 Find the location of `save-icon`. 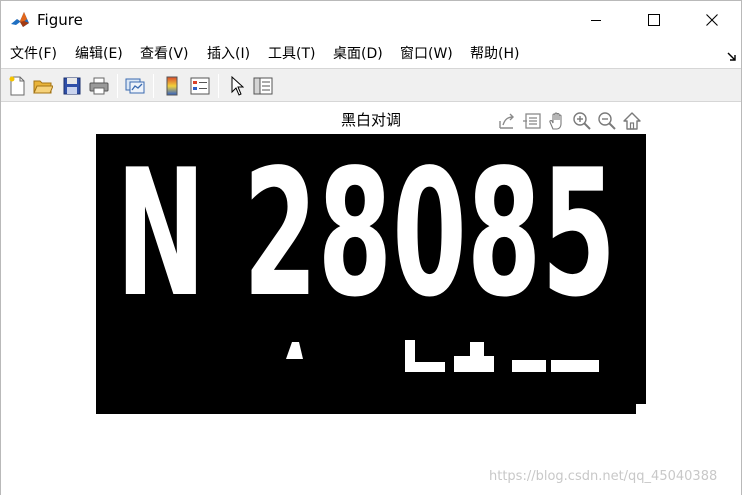

save-icon is located at coordinates (72, 86).